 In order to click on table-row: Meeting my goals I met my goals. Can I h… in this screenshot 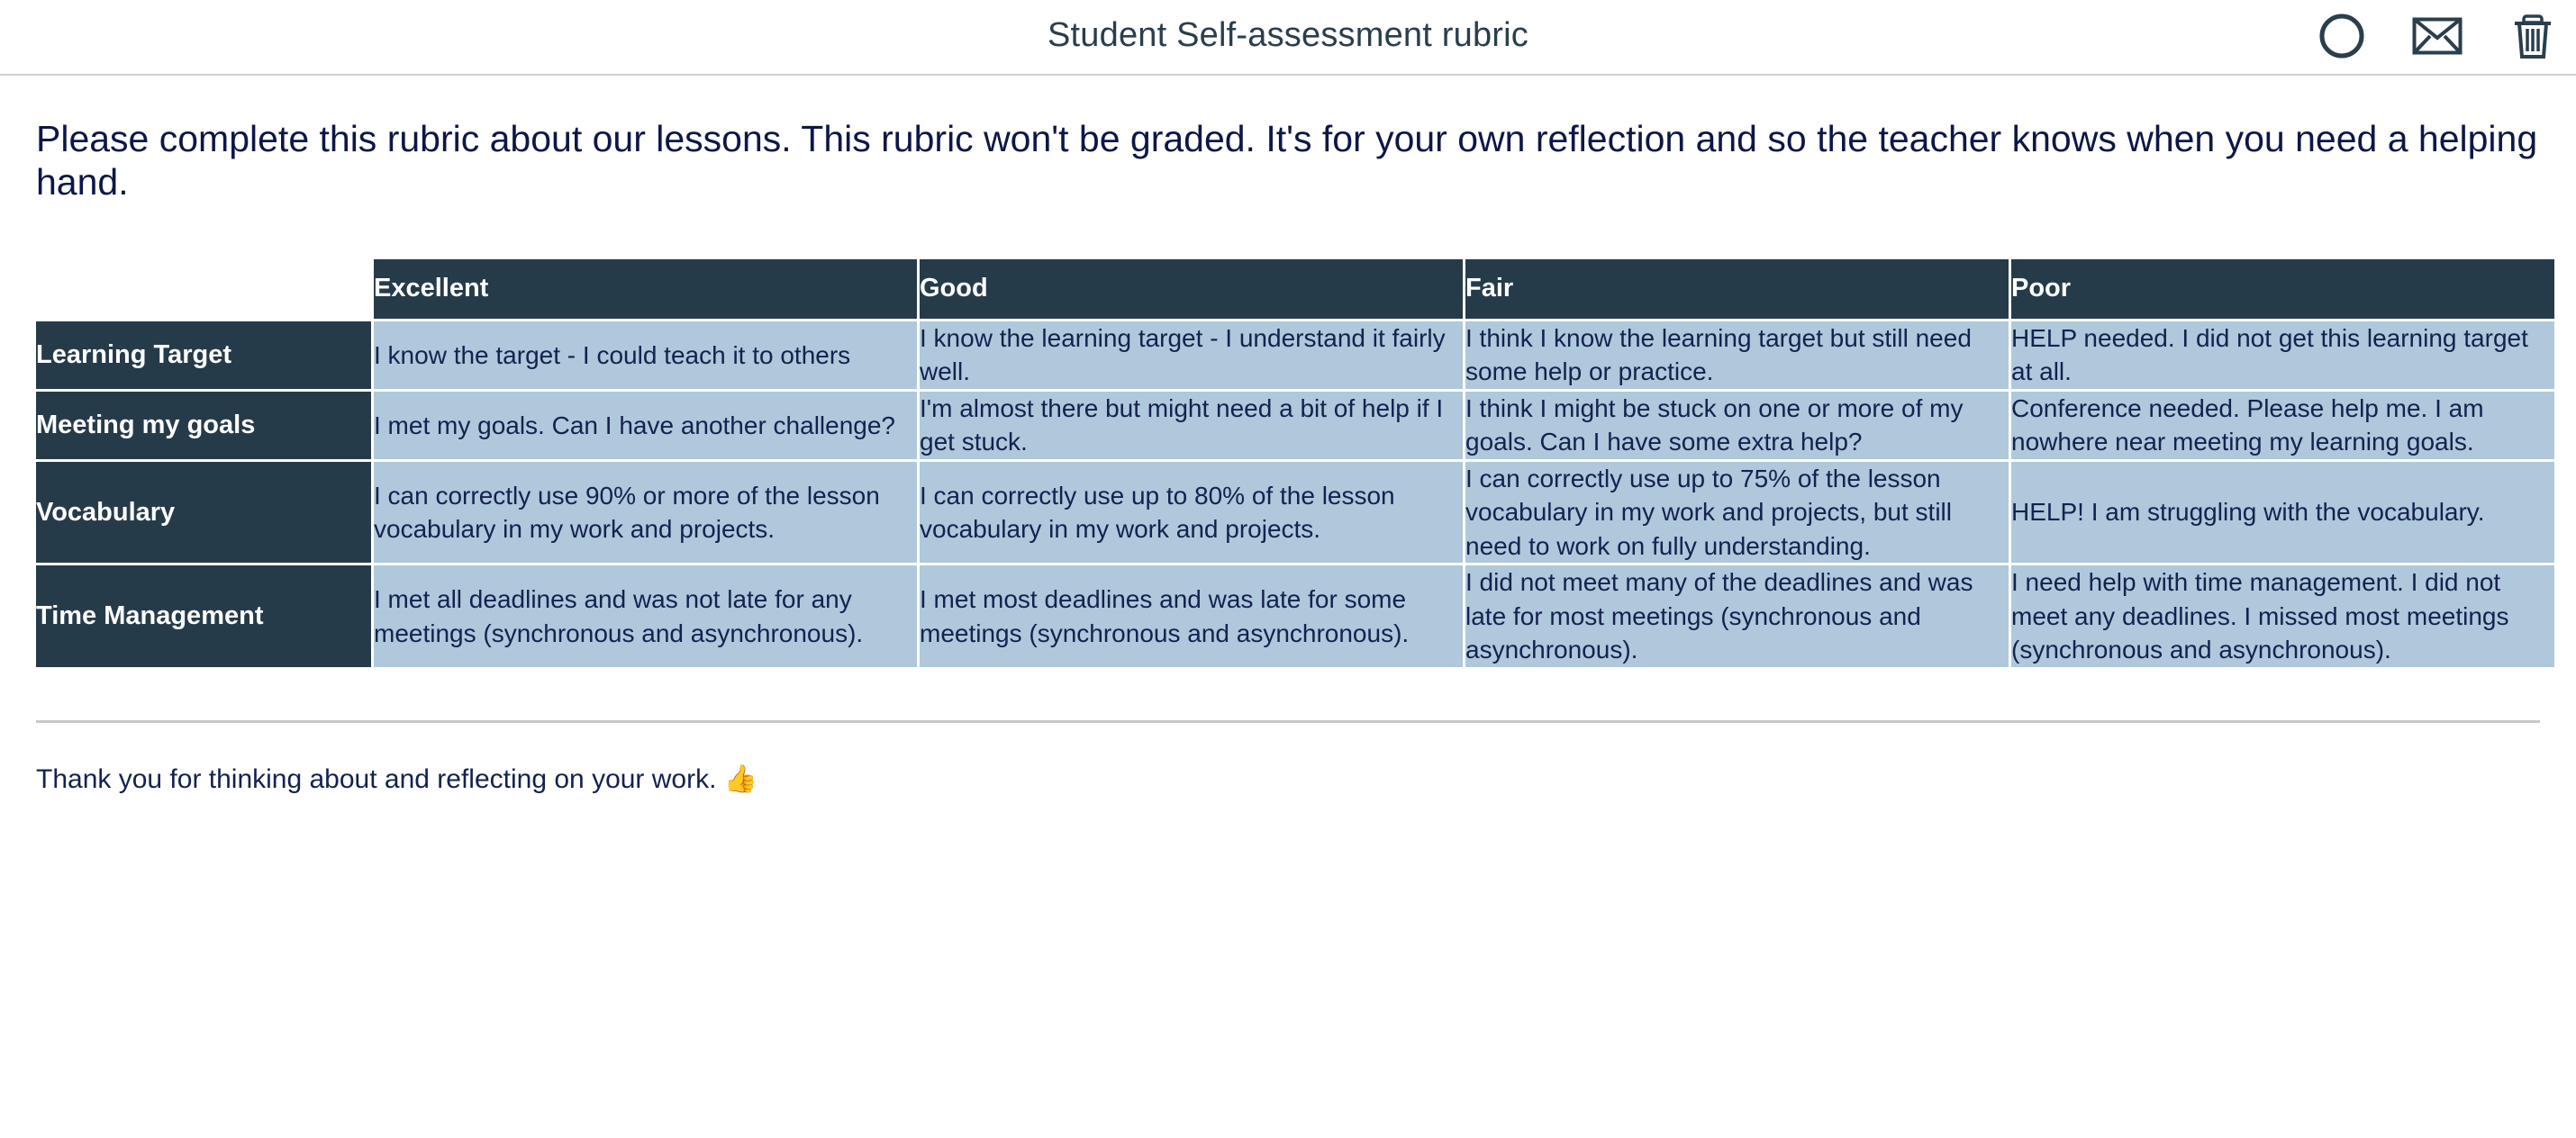, I will do `click(1295, 425)`.